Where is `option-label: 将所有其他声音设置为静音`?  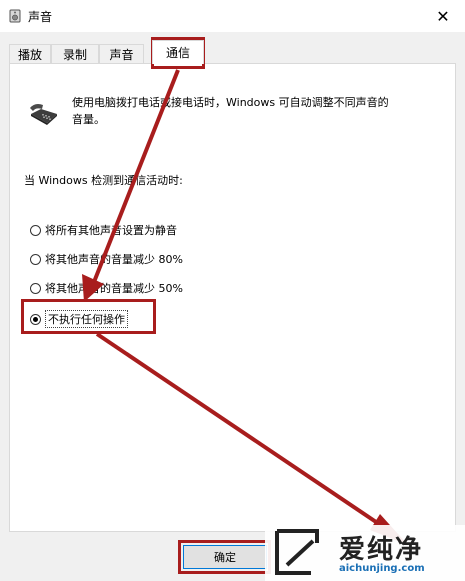 option-label: 将所有其他声音设置为静音 is located at coordinates (111, 230).